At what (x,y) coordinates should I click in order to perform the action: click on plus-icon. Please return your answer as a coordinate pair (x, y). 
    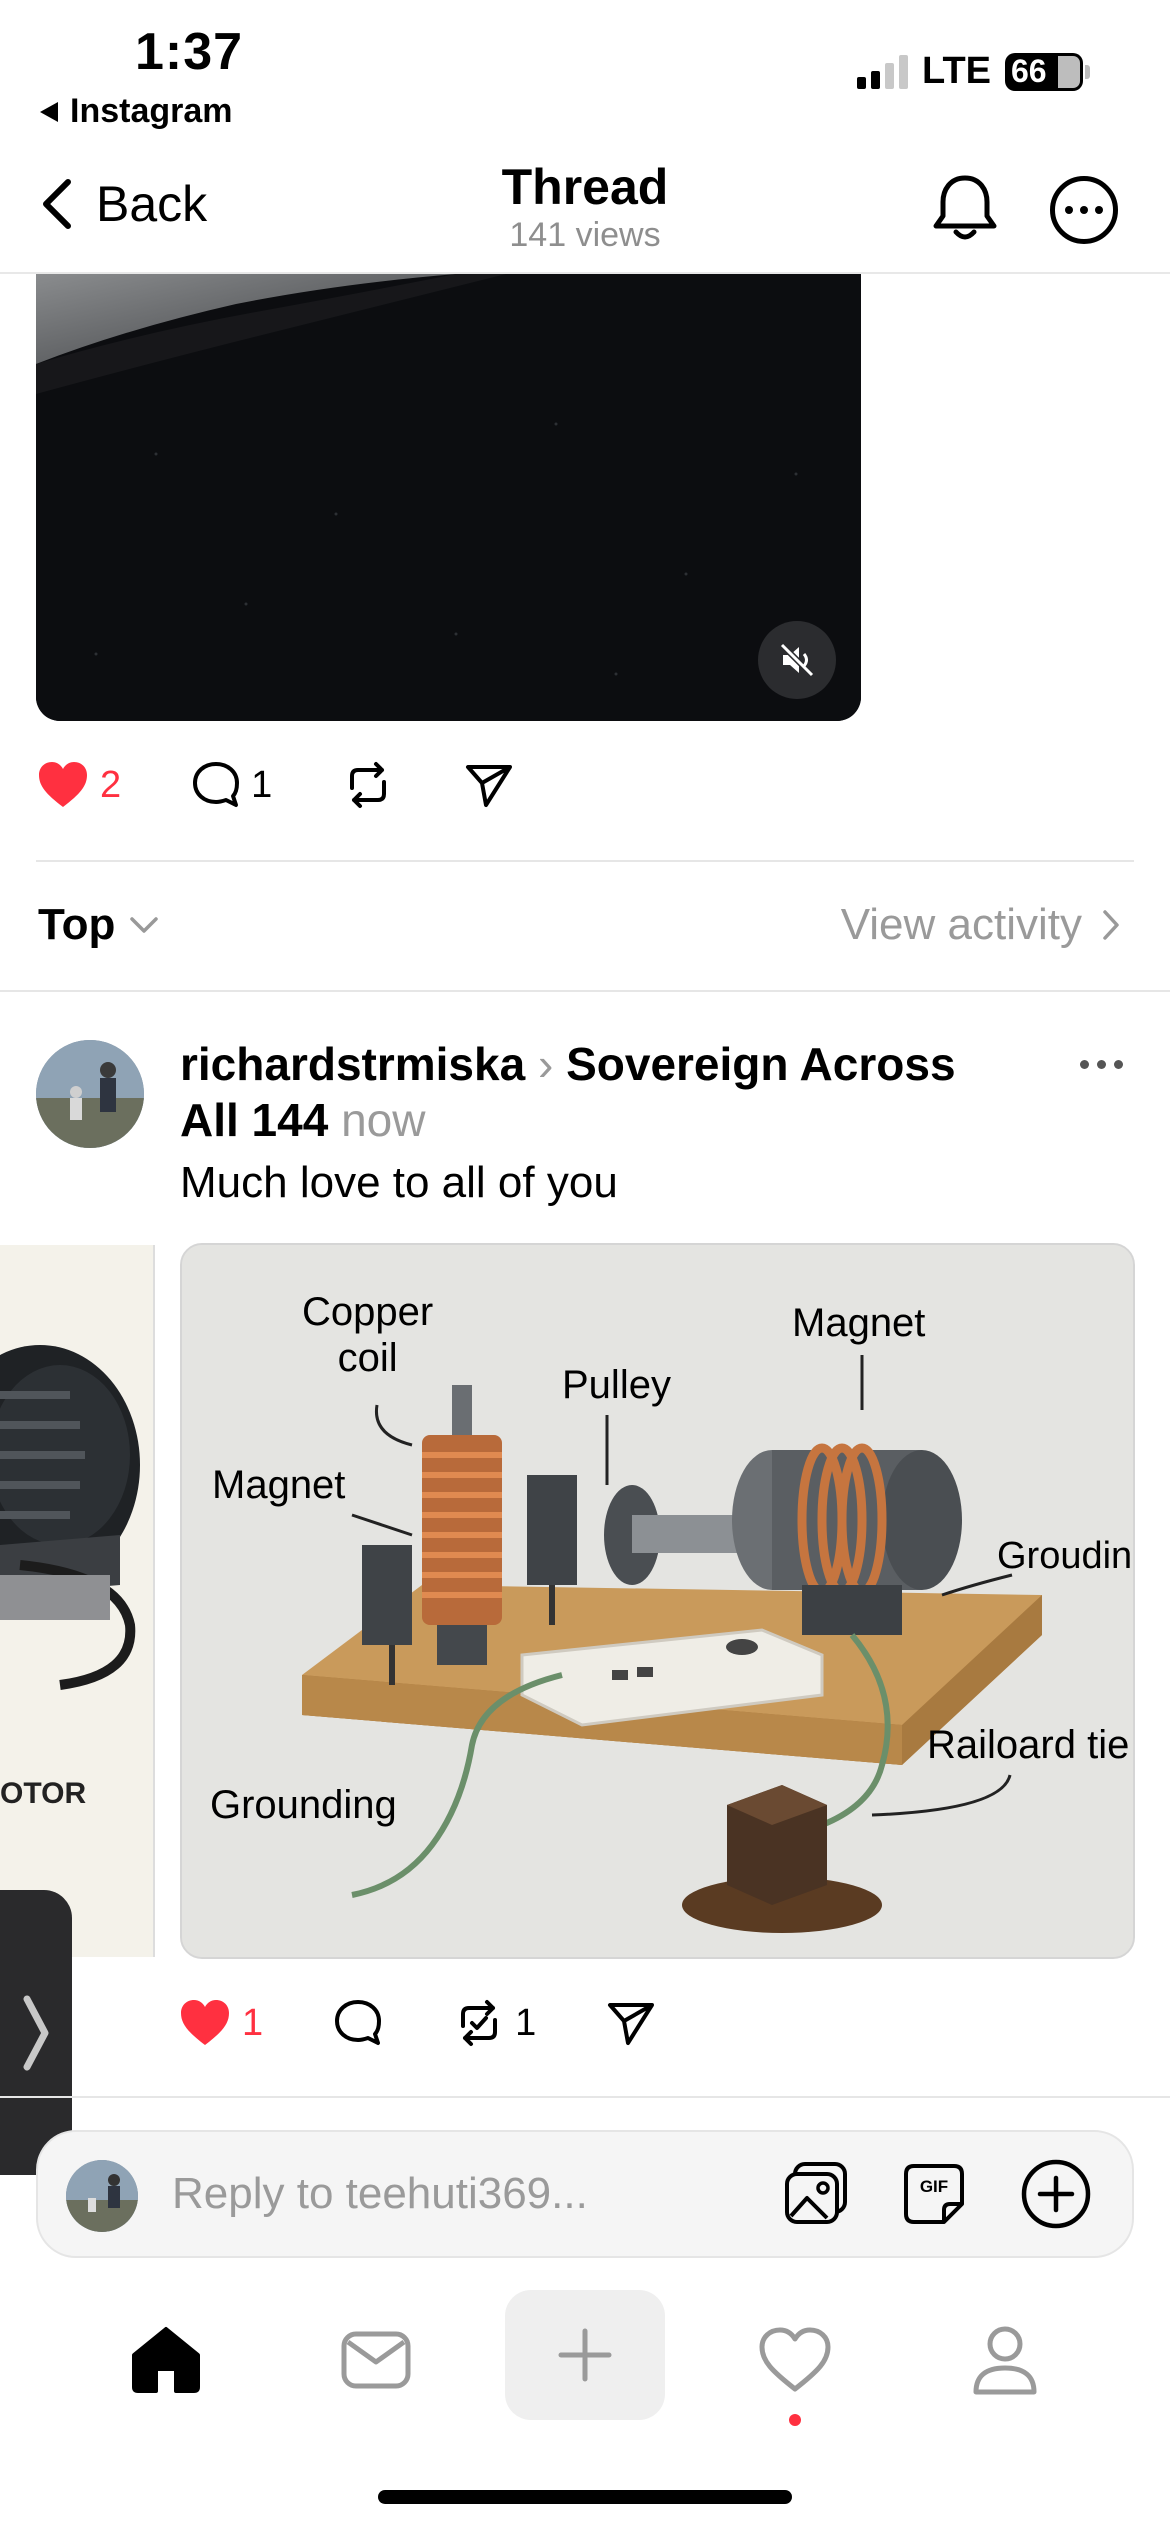
    Looking at the image, I should click on (585, 2355).